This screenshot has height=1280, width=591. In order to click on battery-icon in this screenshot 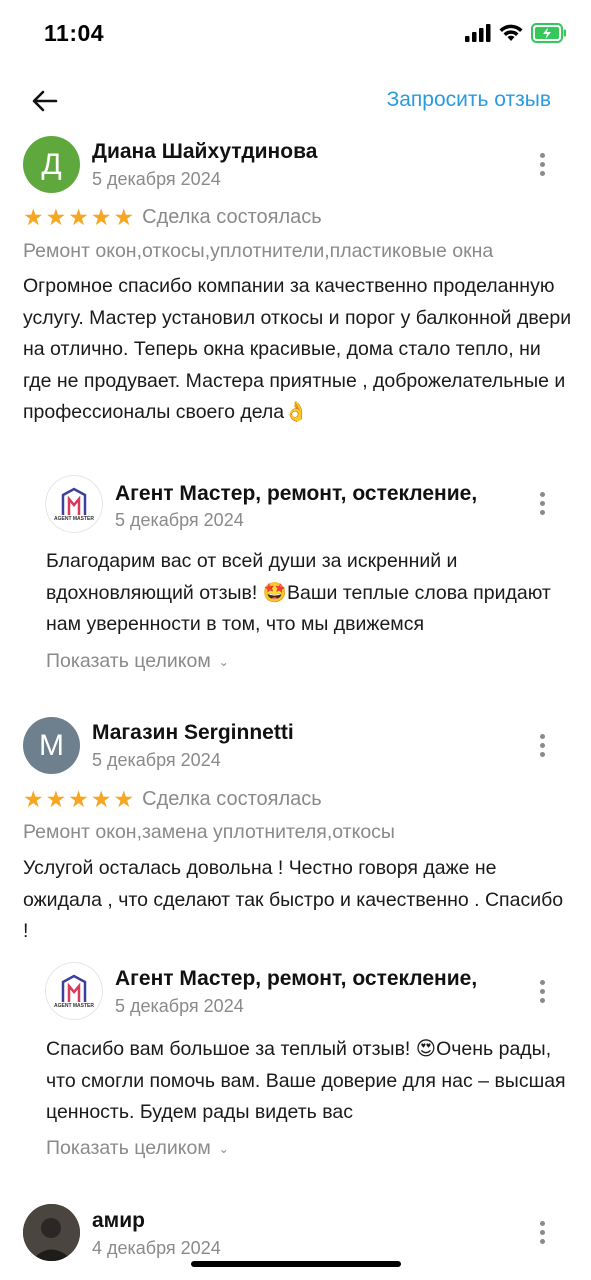, I will do `click(548, 33)`.